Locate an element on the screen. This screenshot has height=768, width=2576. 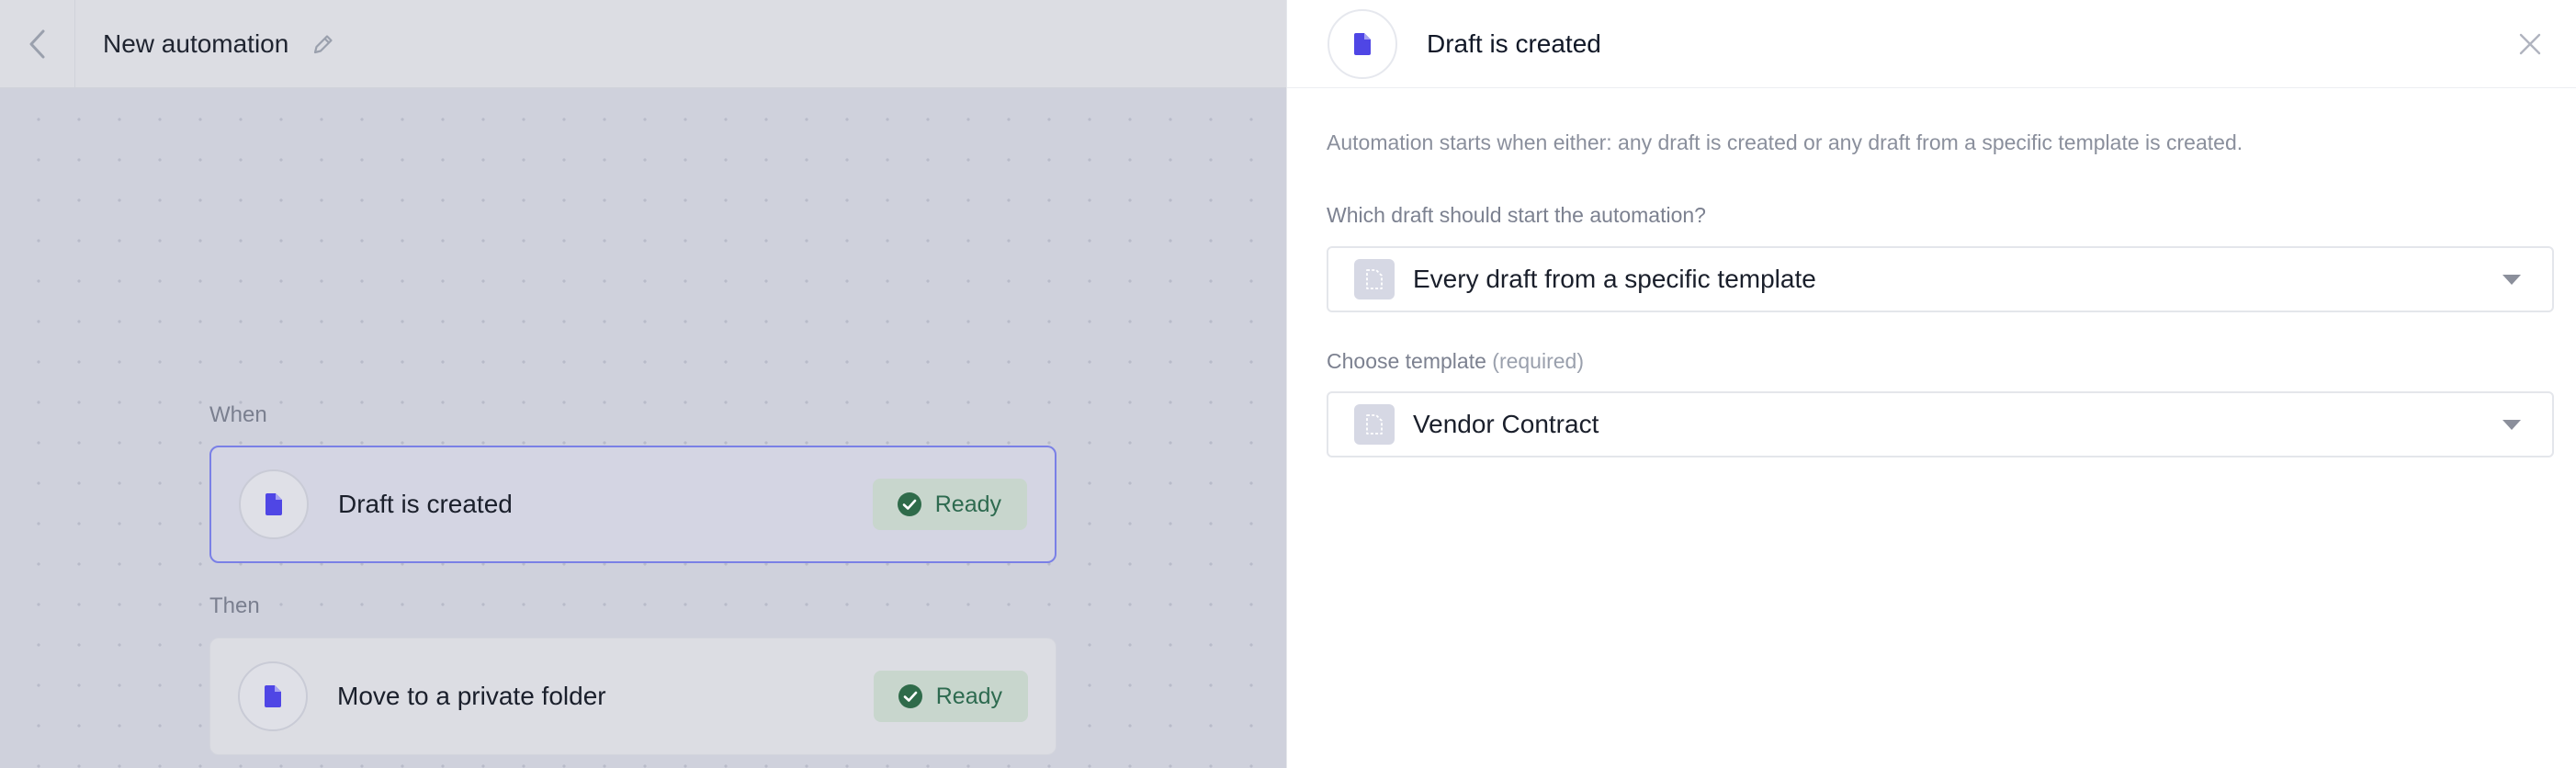
action-icon-circle is located at coordinates (273, 696).